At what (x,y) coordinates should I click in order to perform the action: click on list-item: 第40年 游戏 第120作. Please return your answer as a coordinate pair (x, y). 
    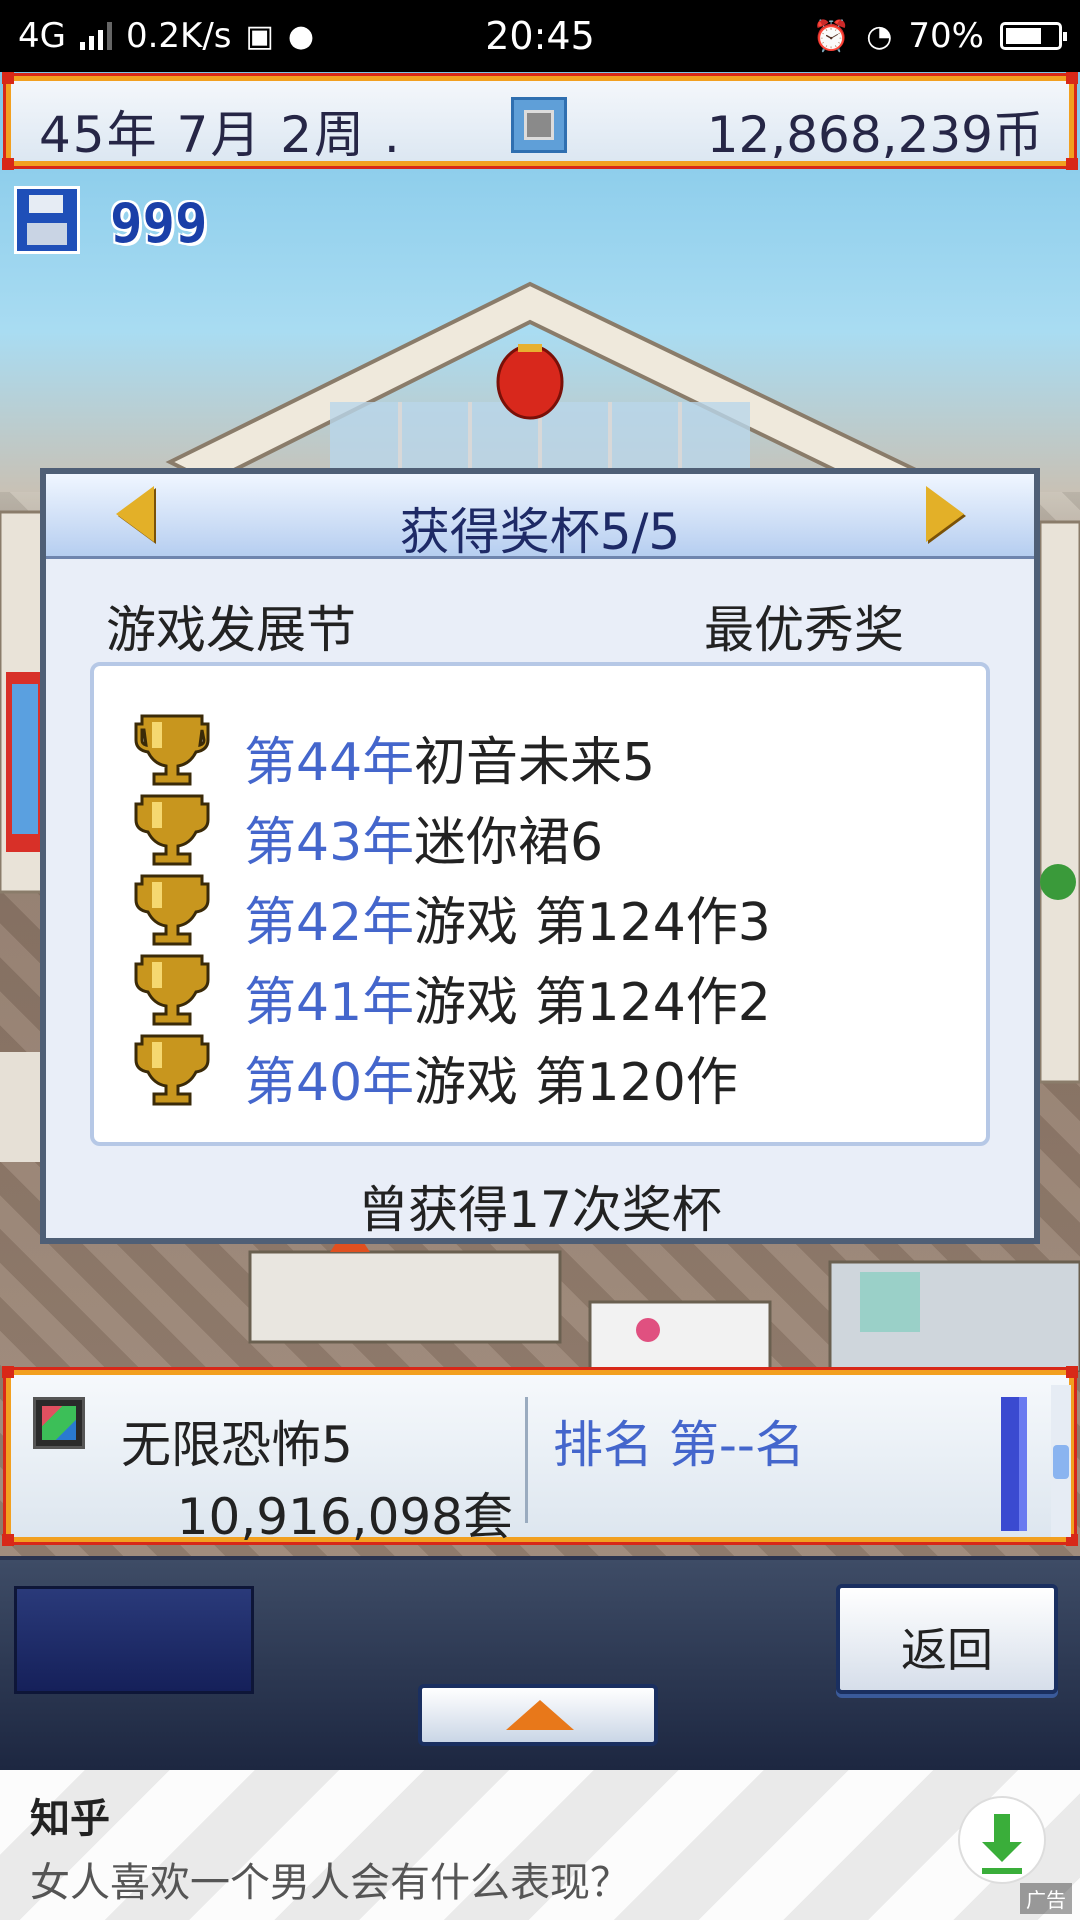
    Looking at the image, I should click on (544, 1071).